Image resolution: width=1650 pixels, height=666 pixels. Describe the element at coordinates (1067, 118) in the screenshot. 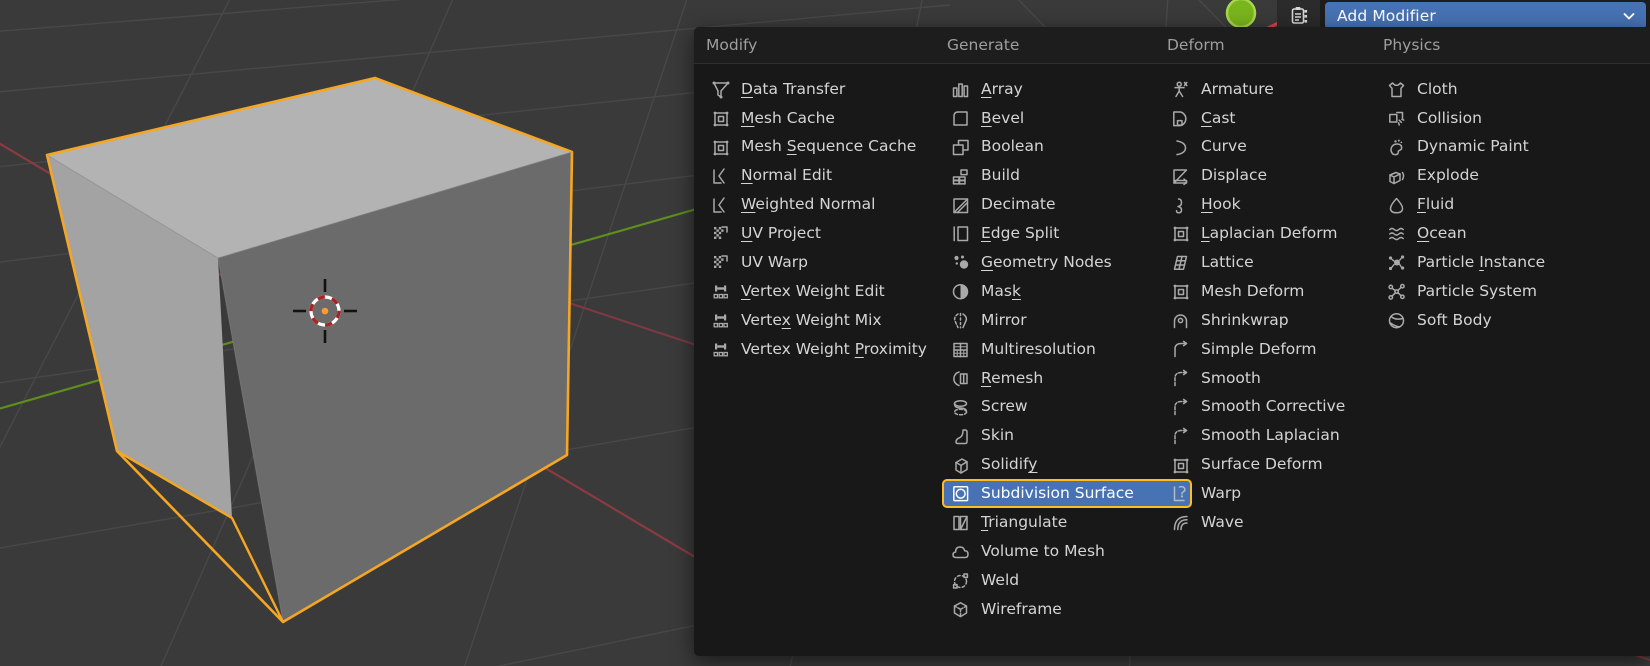

I see `menu-item-bevel: Bevel` at that location.